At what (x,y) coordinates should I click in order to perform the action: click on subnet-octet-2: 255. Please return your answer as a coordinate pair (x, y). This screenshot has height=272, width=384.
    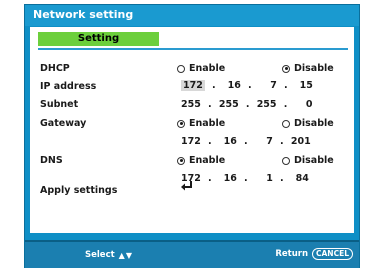
    Looking at the image, I should click on (229, 104).